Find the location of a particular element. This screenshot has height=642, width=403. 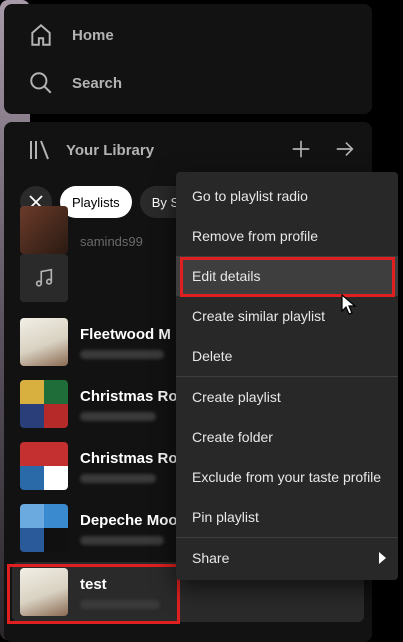

chevron-right-icon is located at coordinates (382, 558).